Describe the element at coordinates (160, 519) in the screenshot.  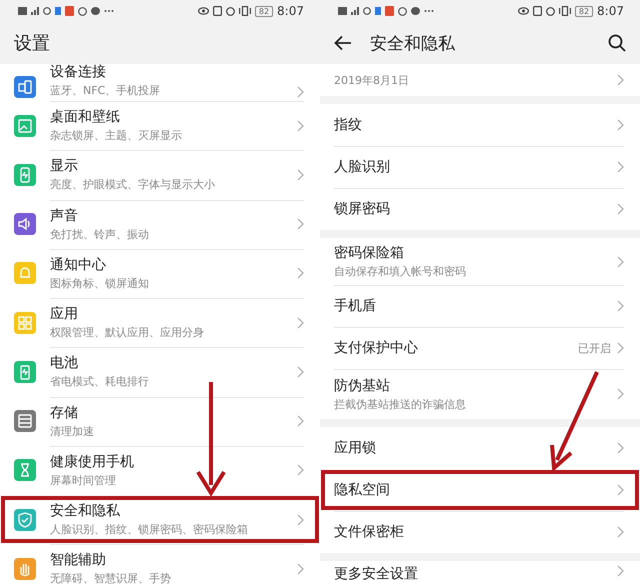
I see `settings-item: 安全和隐私 人脸识别、指纹、锁屏密码、密码保险箱` at that location.